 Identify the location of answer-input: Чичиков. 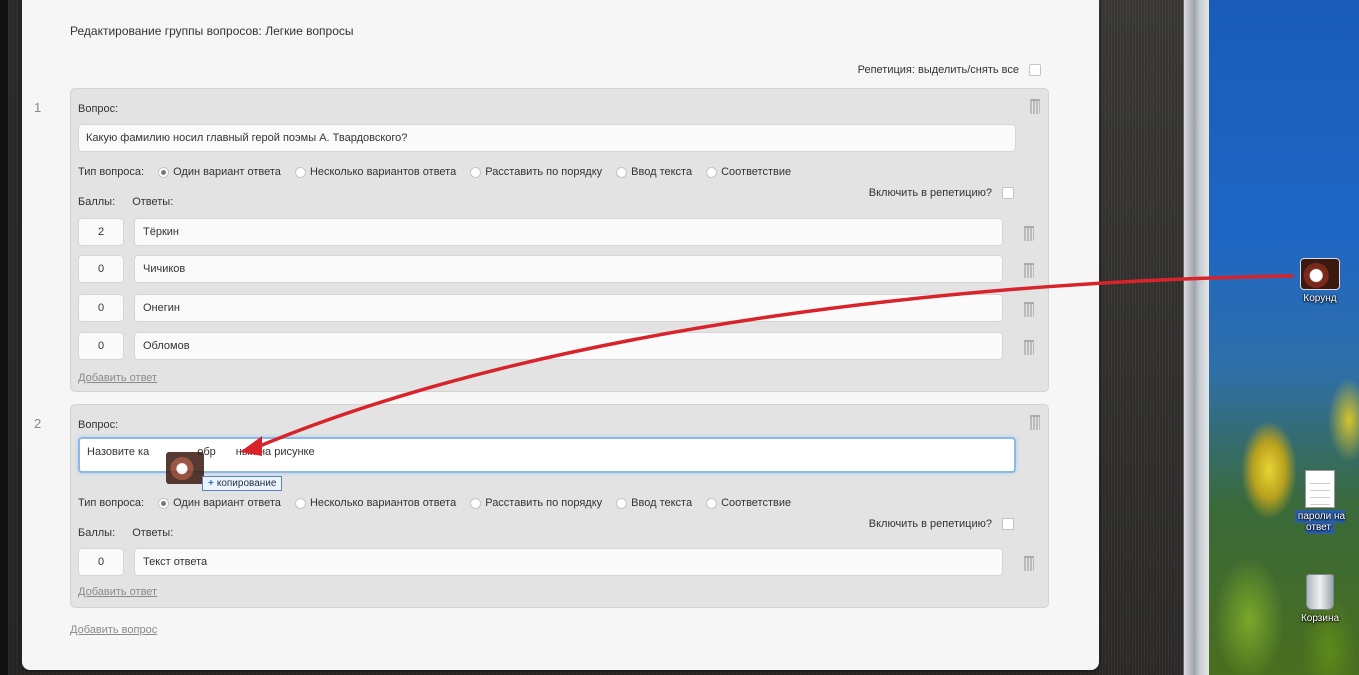
(568, 269).